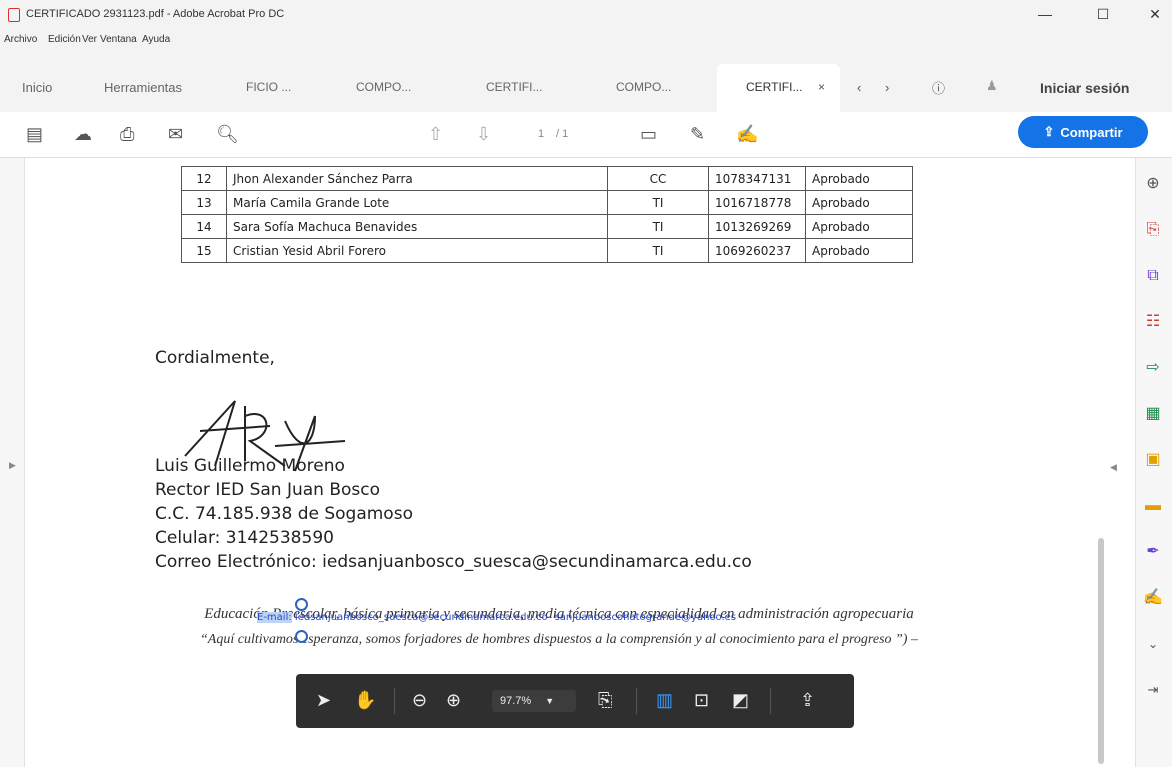  I want to click on doc-number: 1078347131, so click(757, 178).